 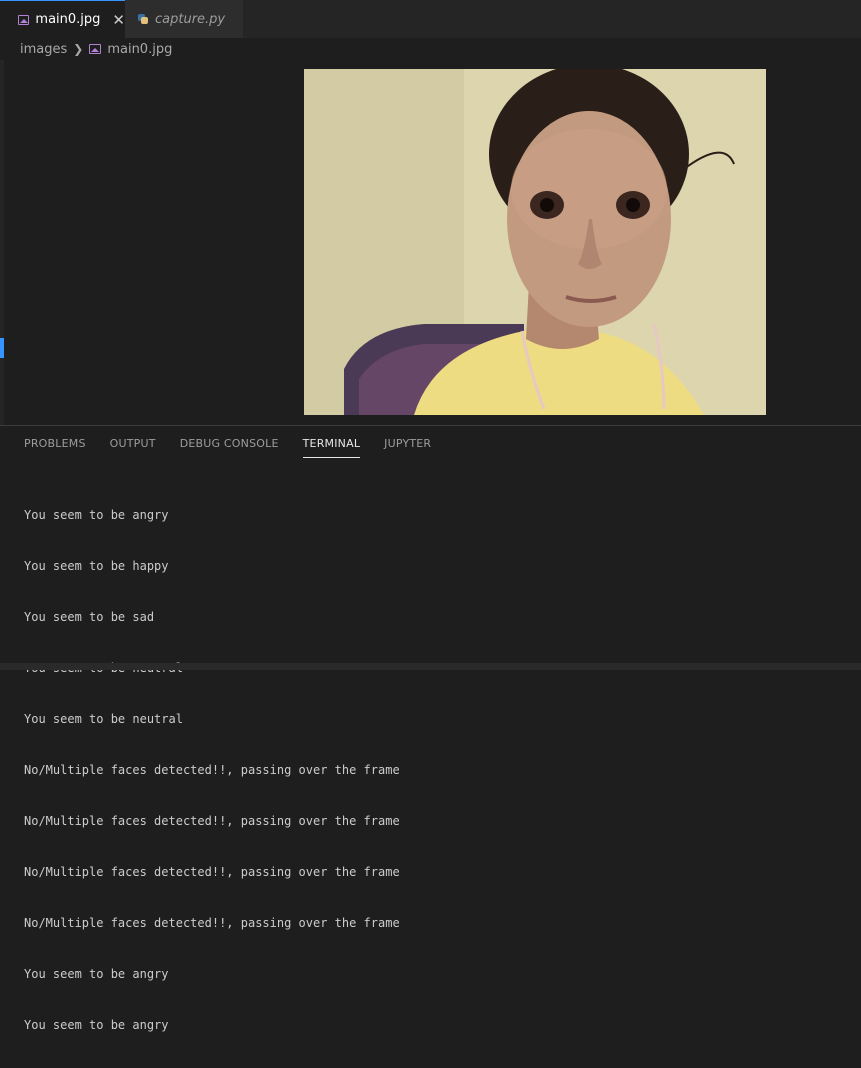 I want to click on python-icon, so click(x=143, y=19).